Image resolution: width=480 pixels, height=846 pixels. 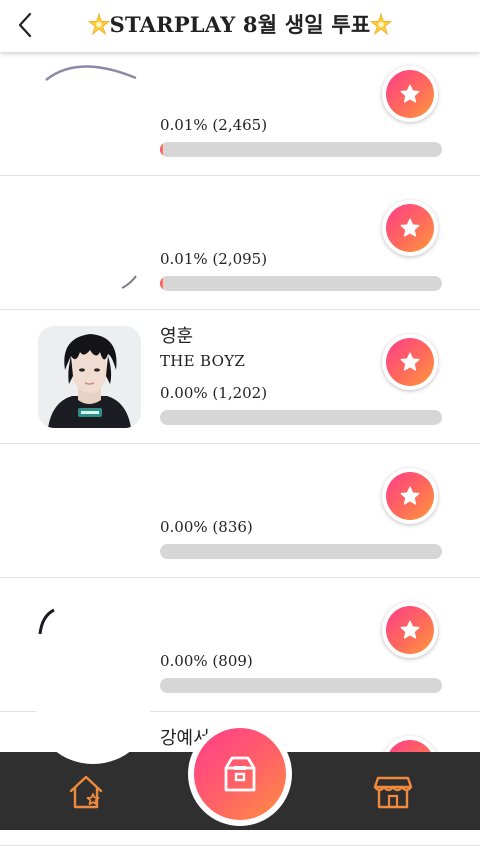 I want to click on page-title-text: STARPLAY 8월 생일 투표, so click(x=240, y=24).